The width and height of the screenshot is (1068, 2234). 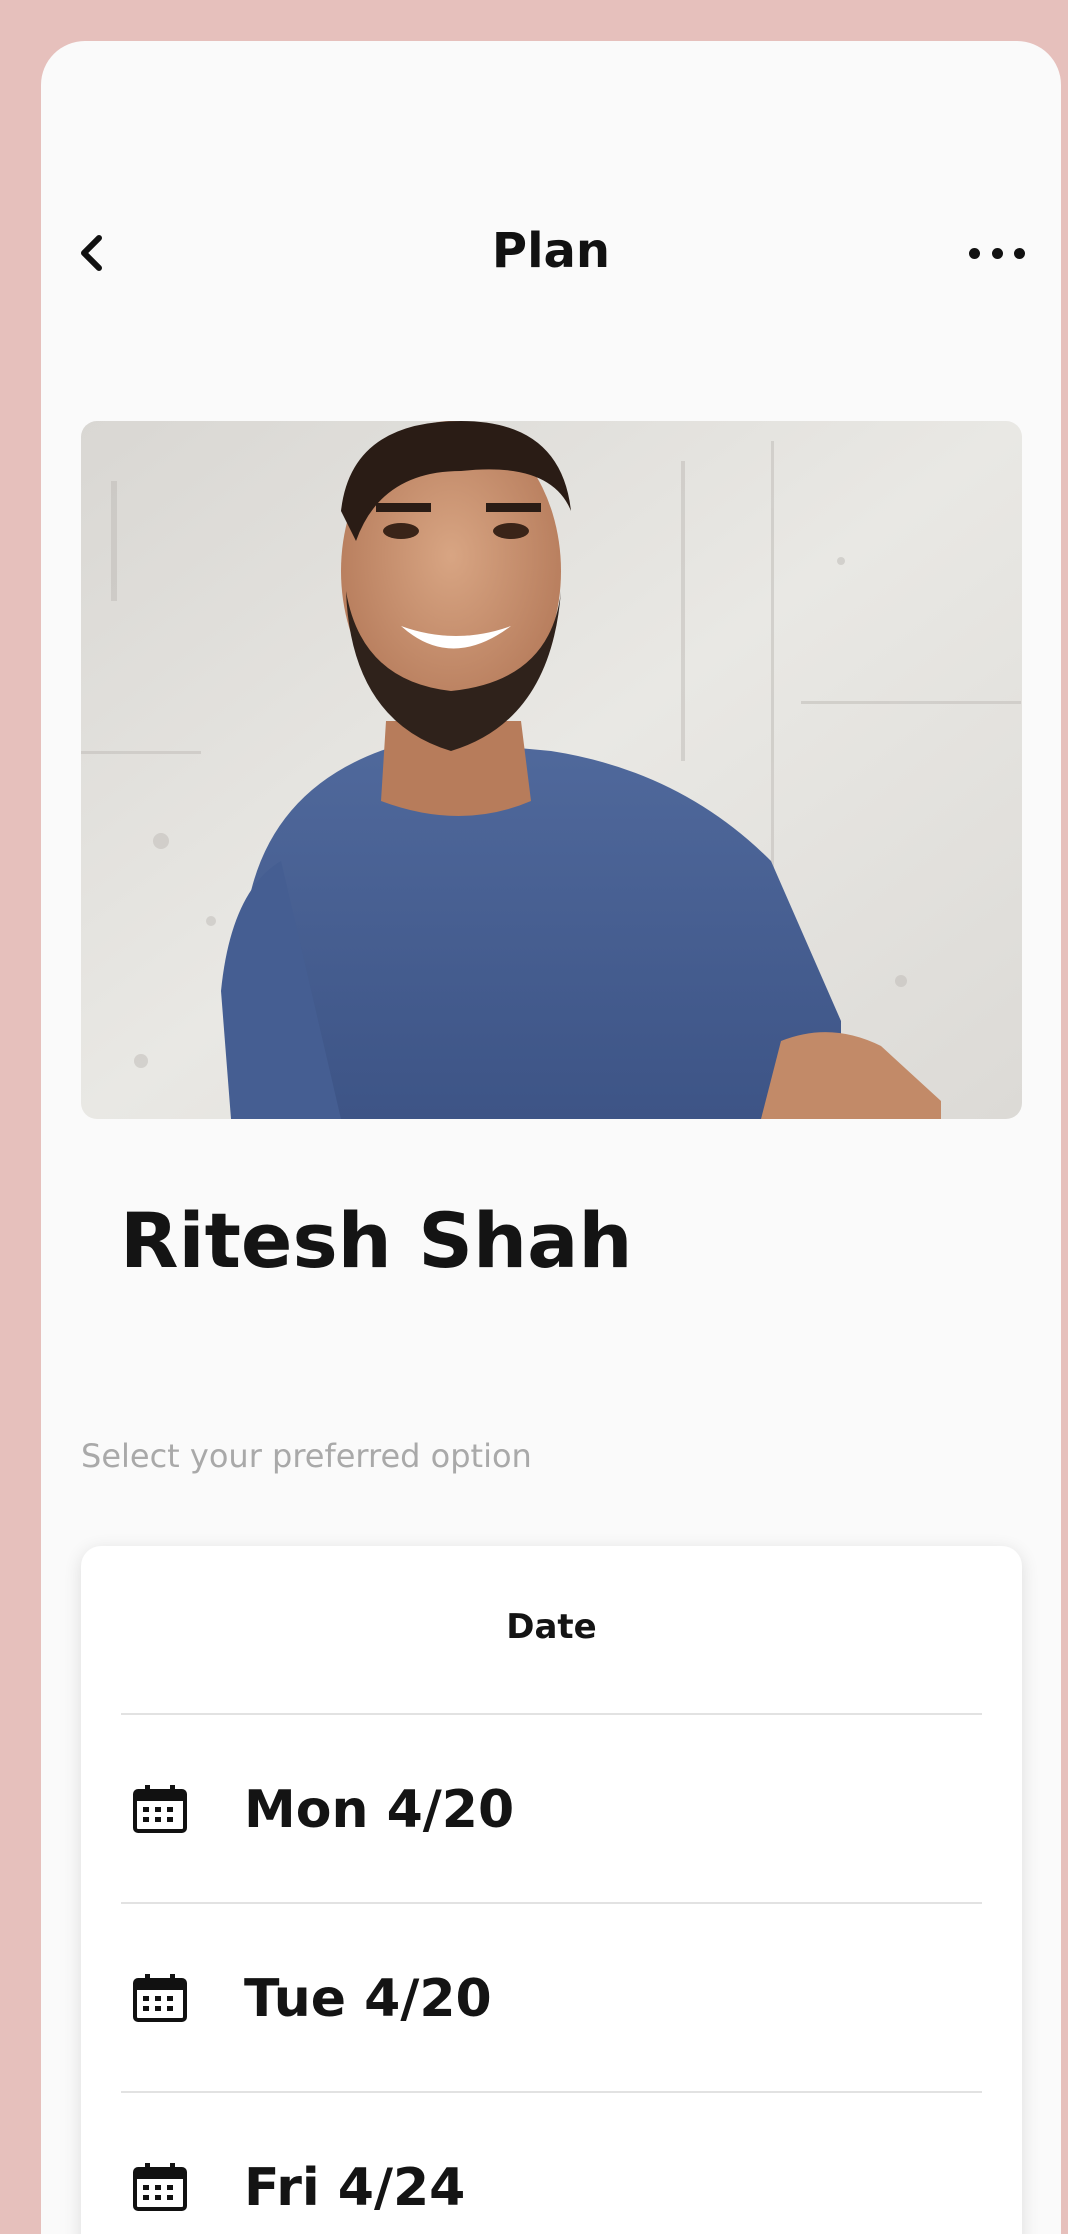 I want to click on date-option-label: Tue 4/20, so click(x=368, y=1999).